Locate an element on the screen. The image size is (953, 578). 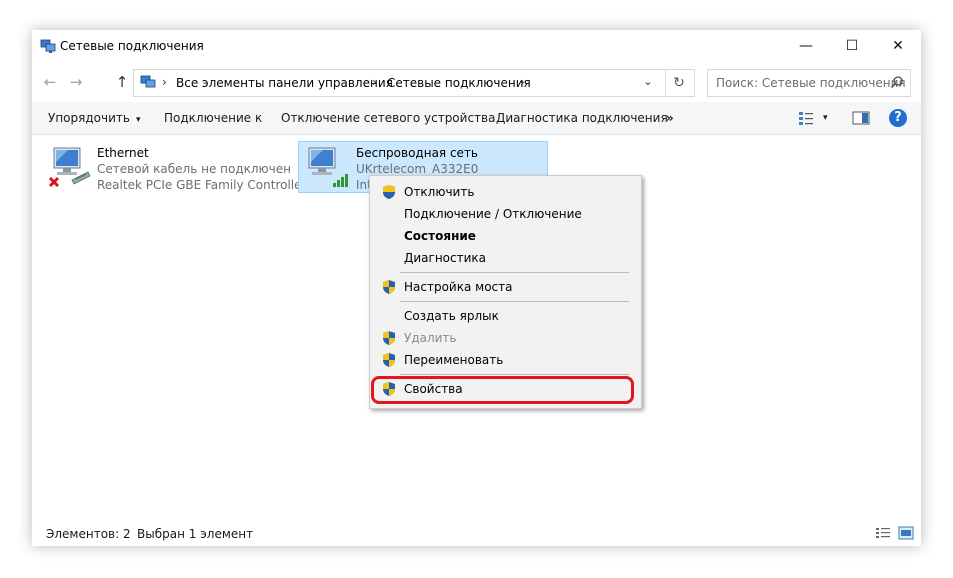
diagnose-button: Диагностика подключения is located at coordinates (582, 118).